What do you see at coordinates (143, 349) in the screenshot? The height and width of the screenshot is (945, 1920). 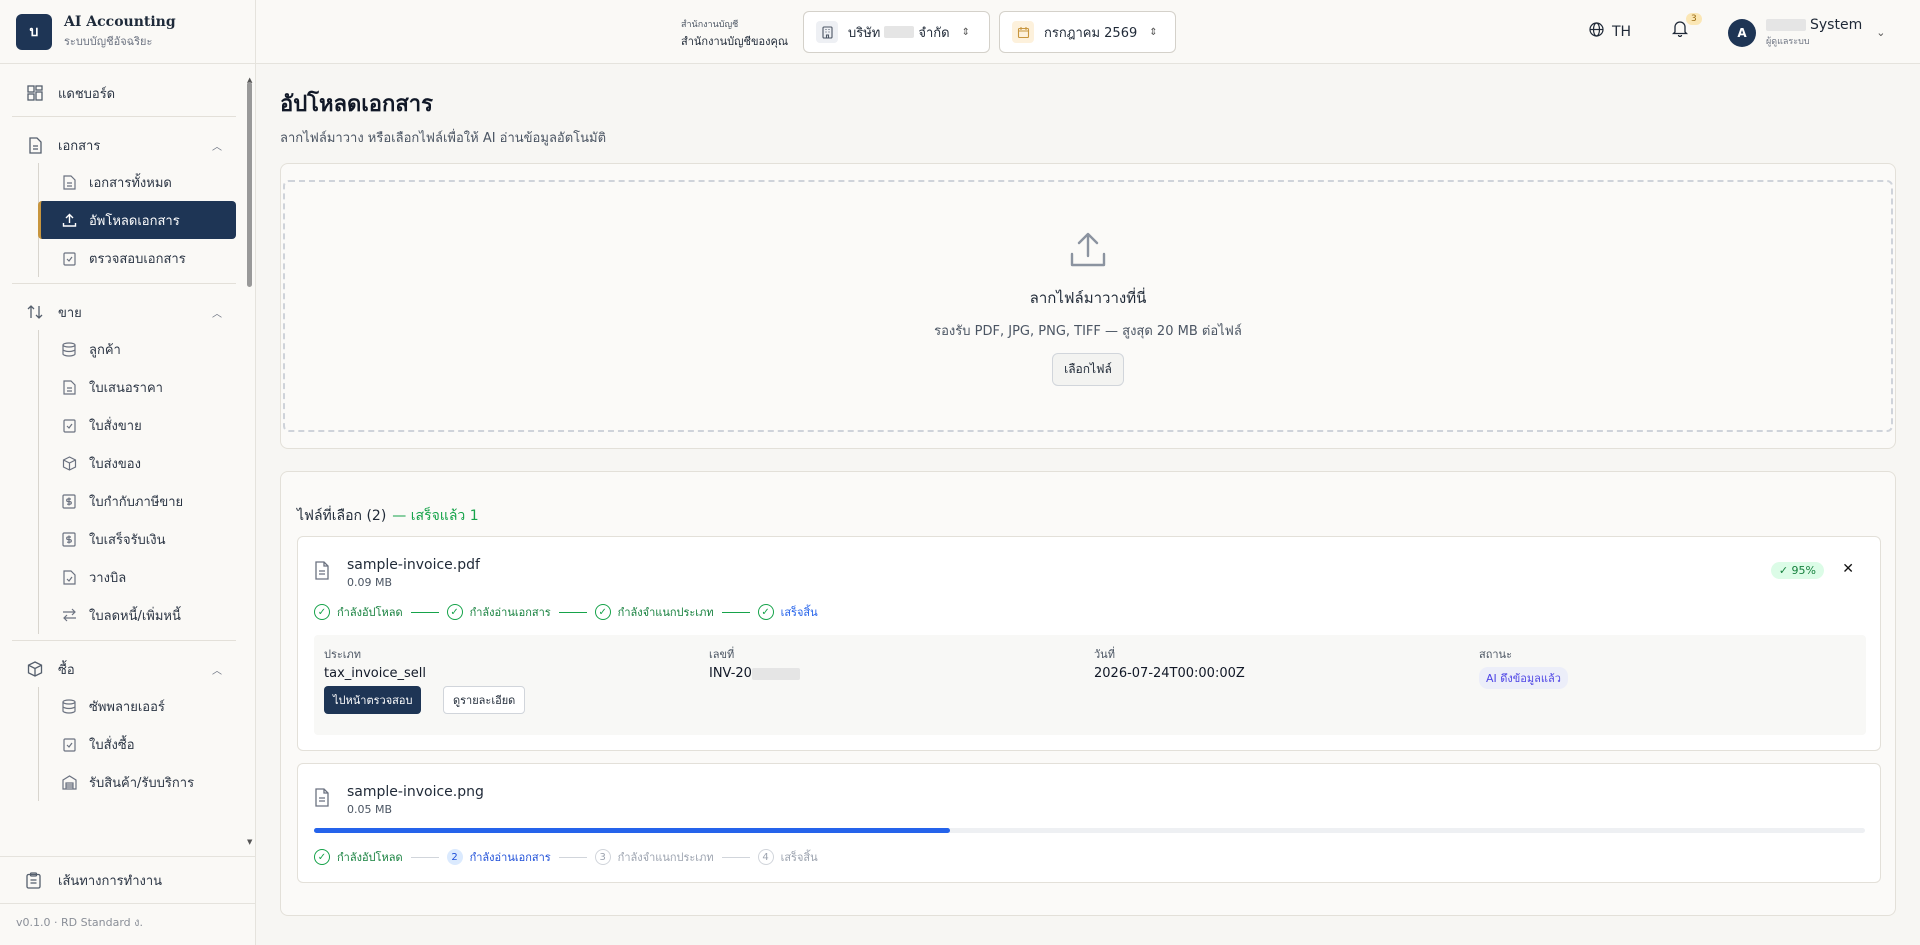 I see `sidebar-item-customers: ลูกค้า` at bounding box center [143, 349].